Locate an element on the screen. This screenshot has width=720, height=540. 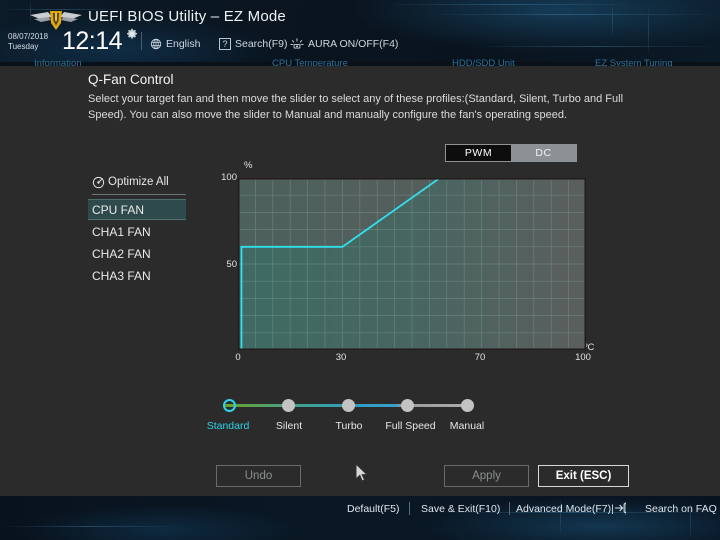
advanced-mode-label: Advanced Mode(F7)| is located at coordinates (565, 509).